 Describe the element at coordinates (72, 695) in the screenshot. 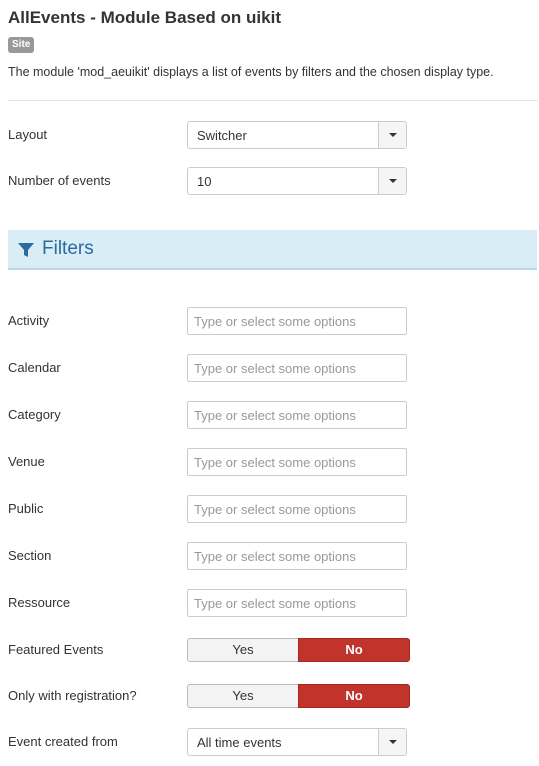

I see `only-with-registration-label: Only with registration?` at that location.